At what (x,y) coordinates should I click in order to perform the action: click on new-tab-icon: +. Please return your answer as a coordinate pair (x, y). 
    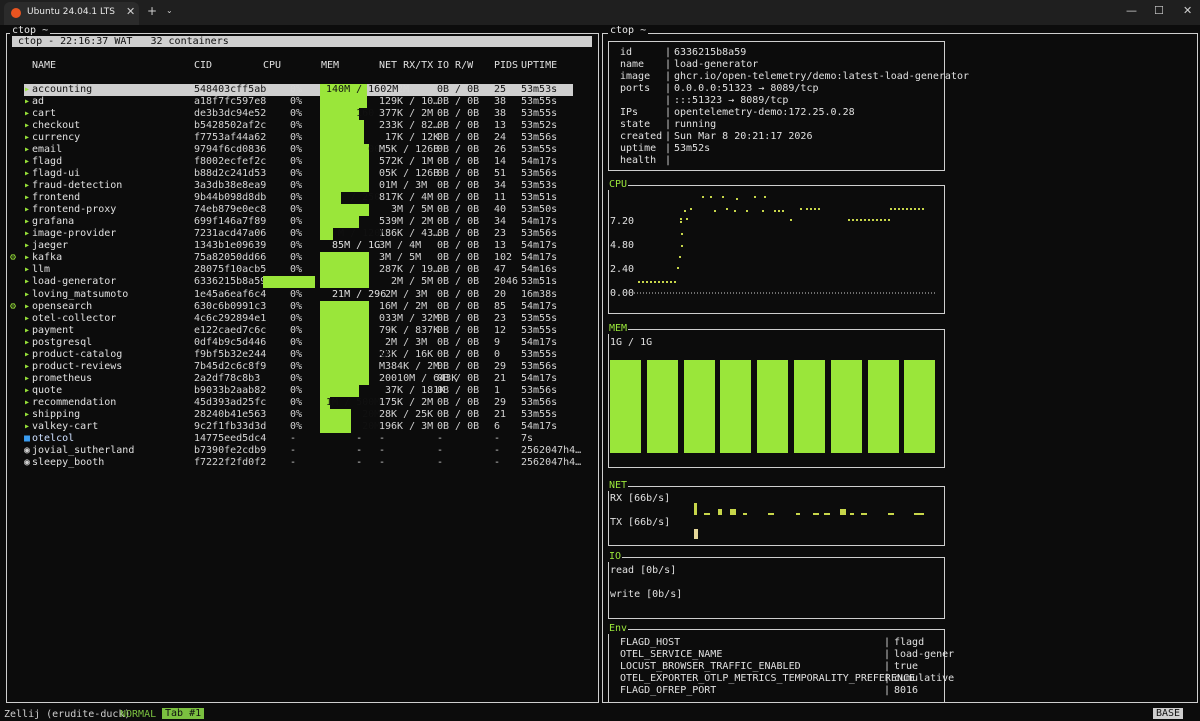
    Looking at the image, I should click on (152, 11).